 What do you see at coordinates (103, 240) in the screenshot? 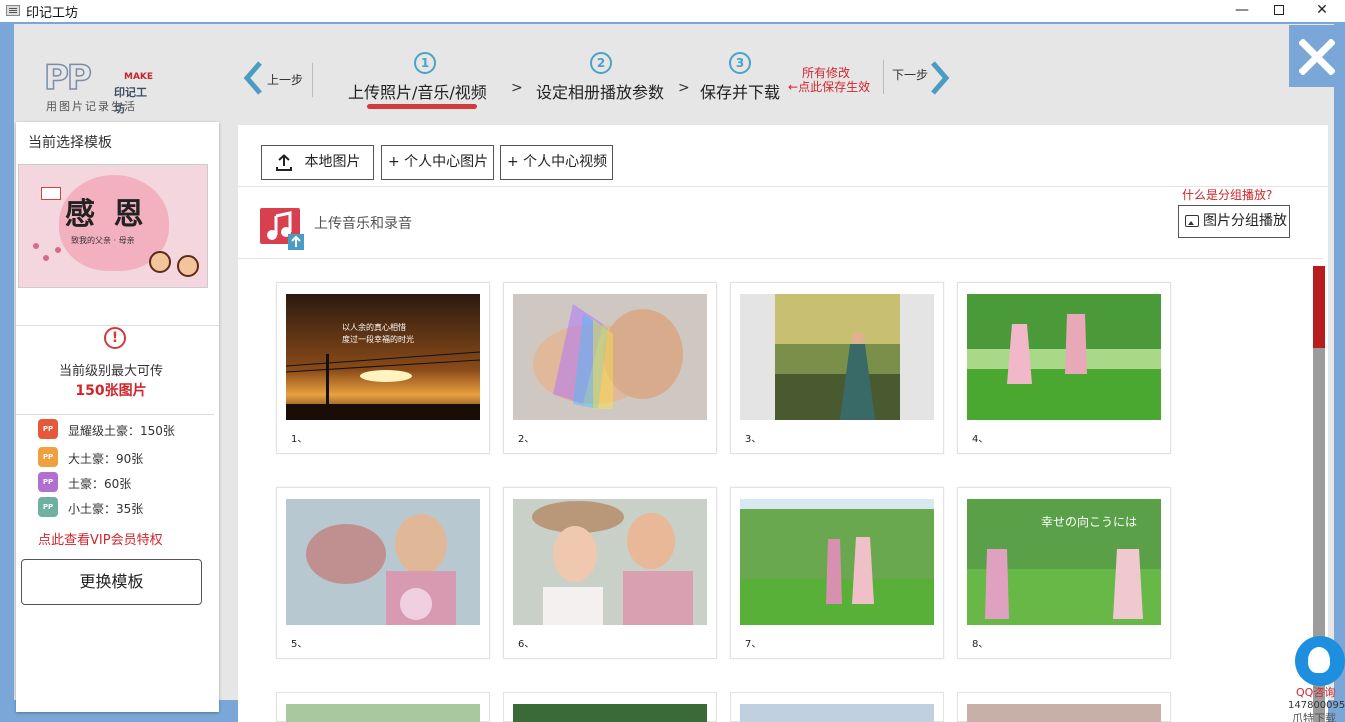
I see `template-subtitle: 致我的父亲 · 母亲` at bounding box center [103, 240].